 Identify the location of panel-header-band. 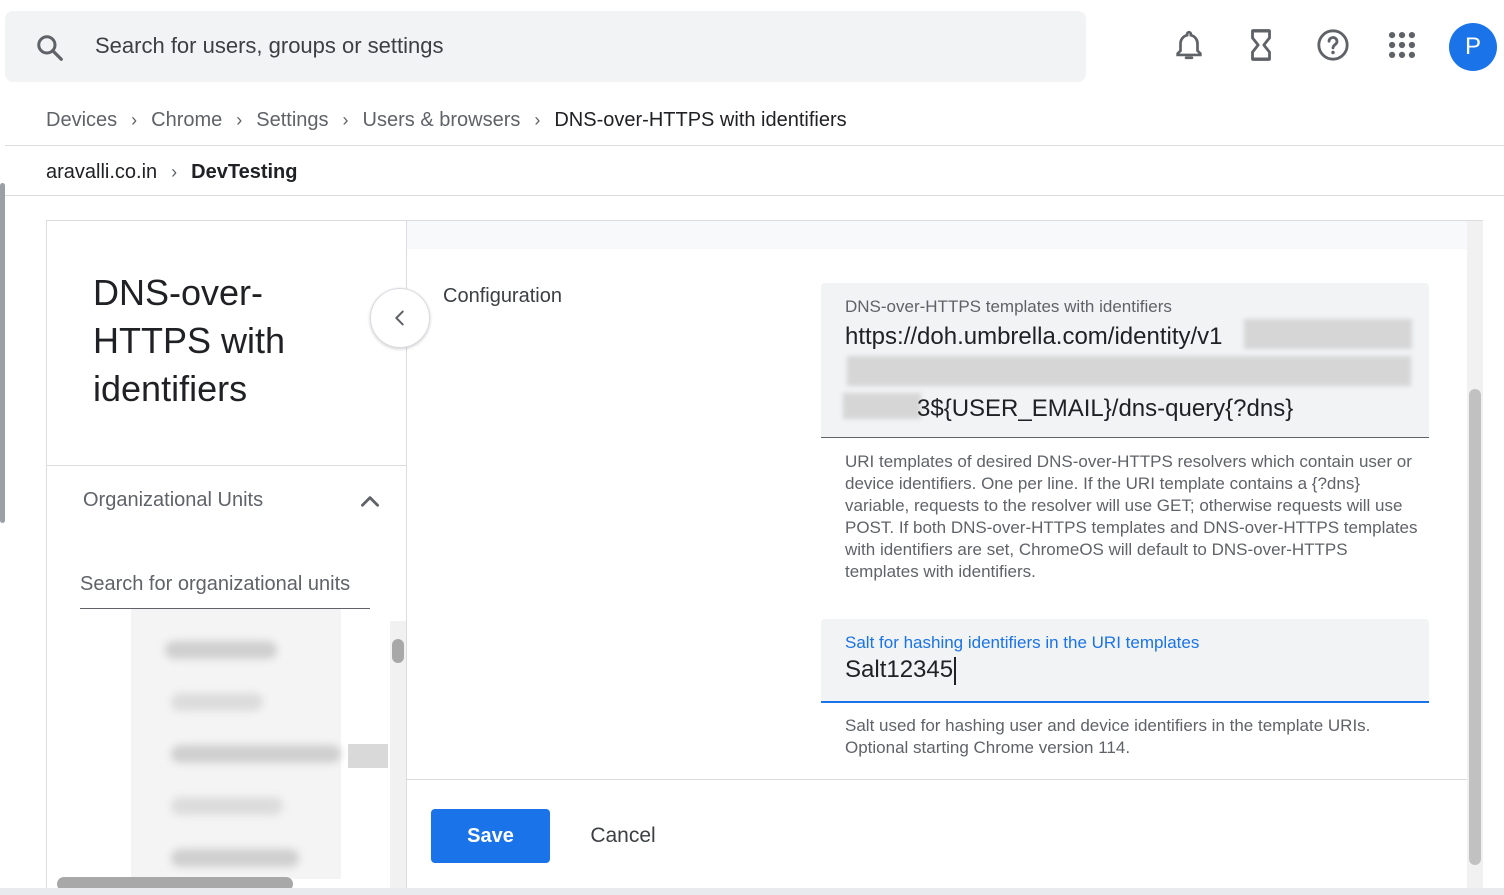
(937, 235).